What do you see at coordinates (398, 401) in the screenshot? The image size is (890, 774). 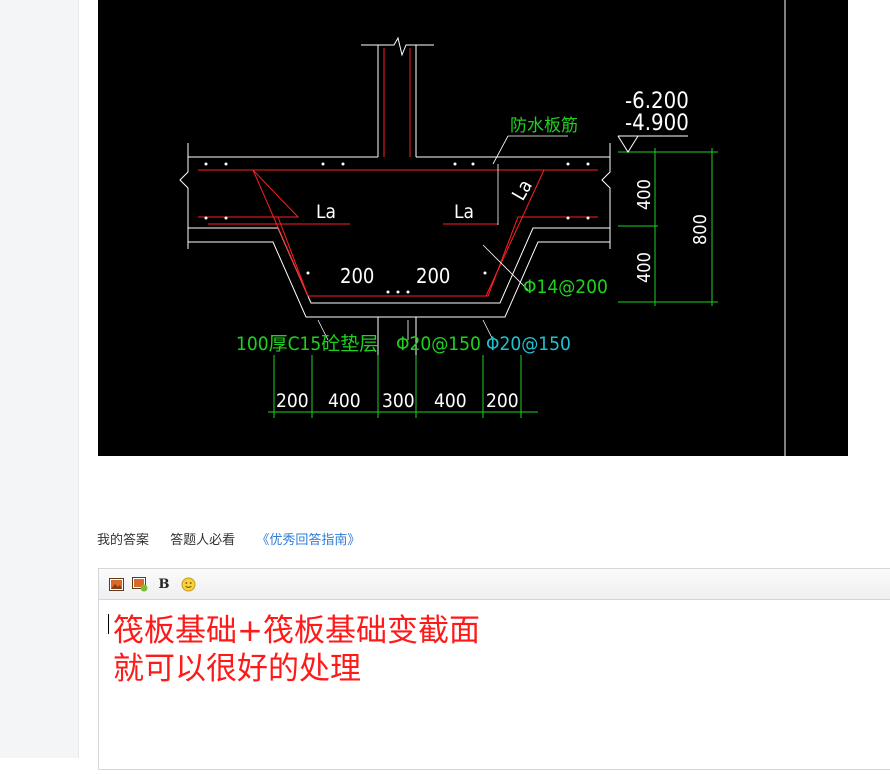 I see `bottom-dim-3: 300` at bounding box center [398, 401].